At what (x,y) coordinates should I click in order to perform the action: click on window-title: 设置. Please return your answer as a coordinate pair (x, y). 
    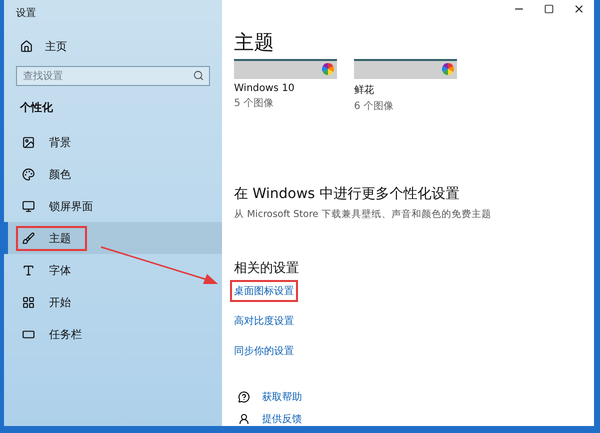
    Looking at the image, I should click on (26, 13).